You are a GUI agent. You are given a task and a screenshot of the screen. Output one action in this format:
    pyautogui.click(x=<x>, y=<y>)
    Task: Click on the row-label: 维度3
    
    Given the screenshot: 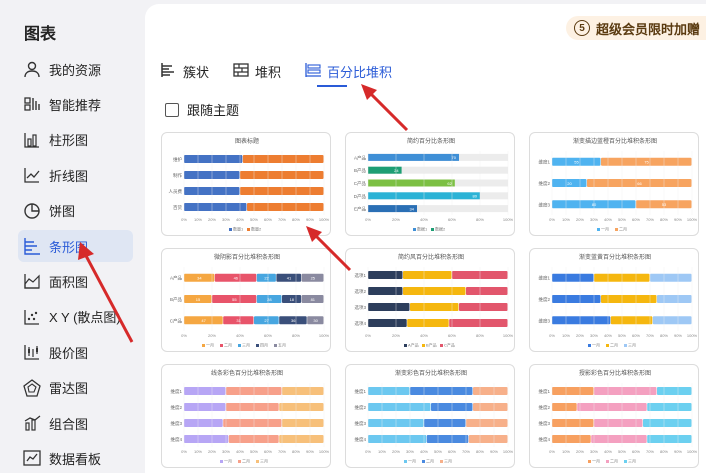 What is the action you would take?
    pyautogui.click(x=544, y=423)
    